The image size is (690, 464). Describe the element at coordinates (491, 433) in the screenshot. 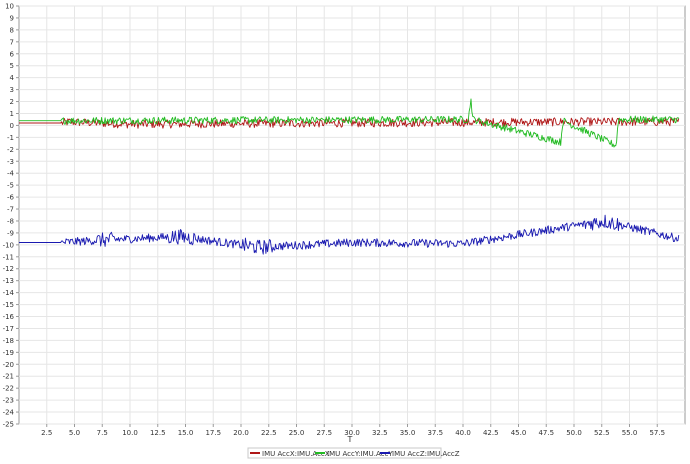

I see `x-tick-label: 42.5` at that location.